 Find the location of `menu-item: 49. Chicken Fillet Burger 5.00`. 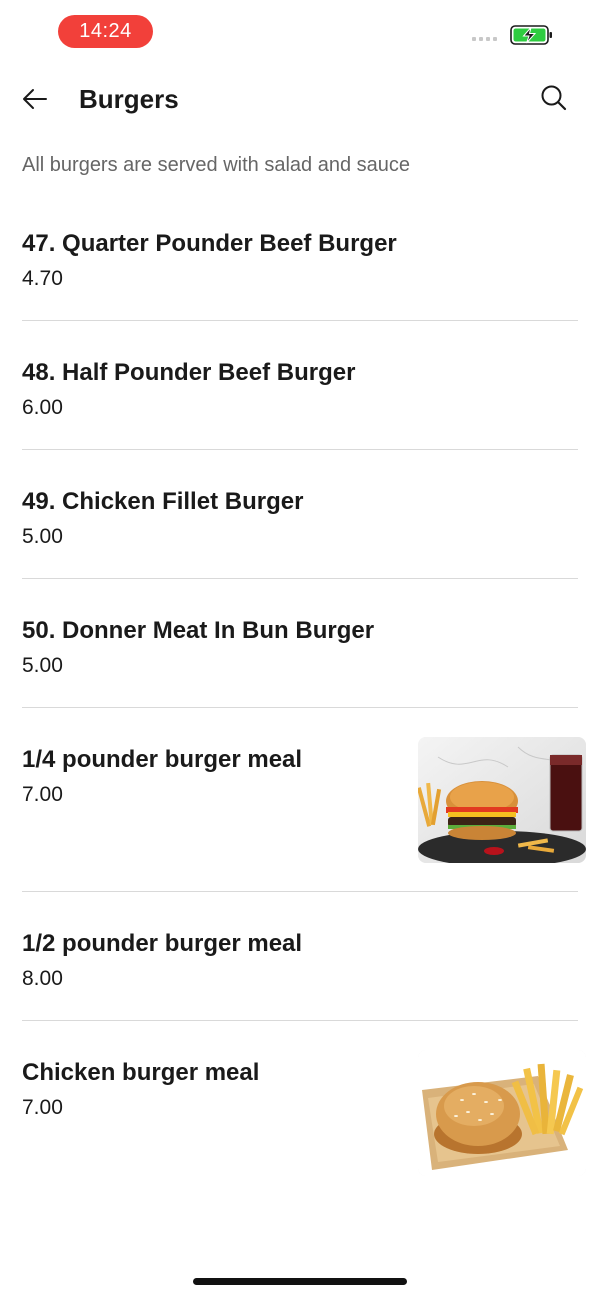

menu-item: 49. Chicken Fillet Burger 5.00 is located at coordinates (300, 514).